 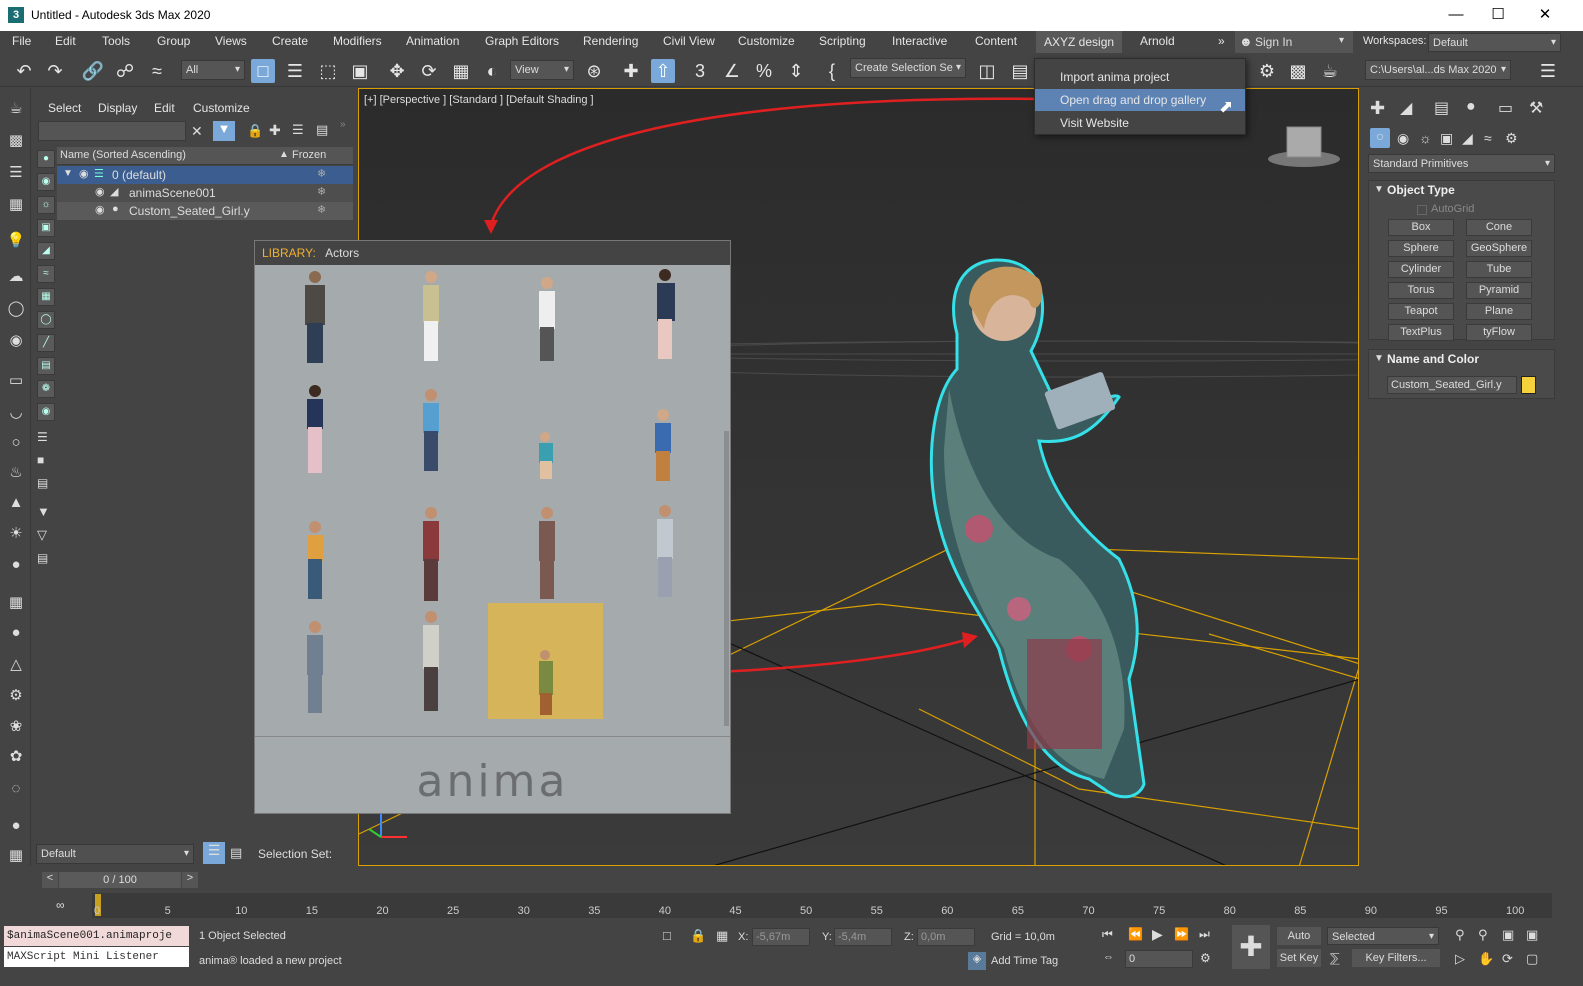 What do you see at coordinates (16, 565) in the screenshot?
I see `material-sphere-icon: ●` at bounding box center [16, 565].